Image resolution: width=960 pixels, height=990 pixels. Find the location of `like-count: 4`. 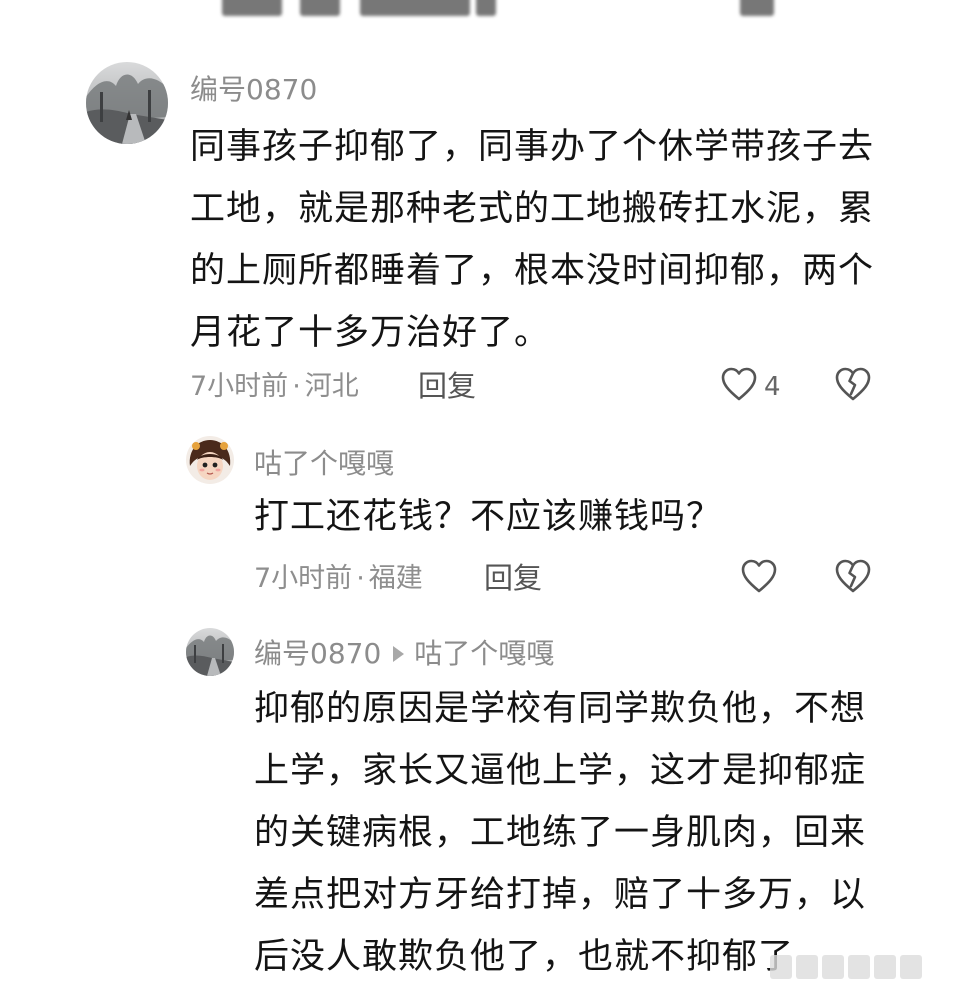

like-count: 4 is located at coordinates (772, 387).